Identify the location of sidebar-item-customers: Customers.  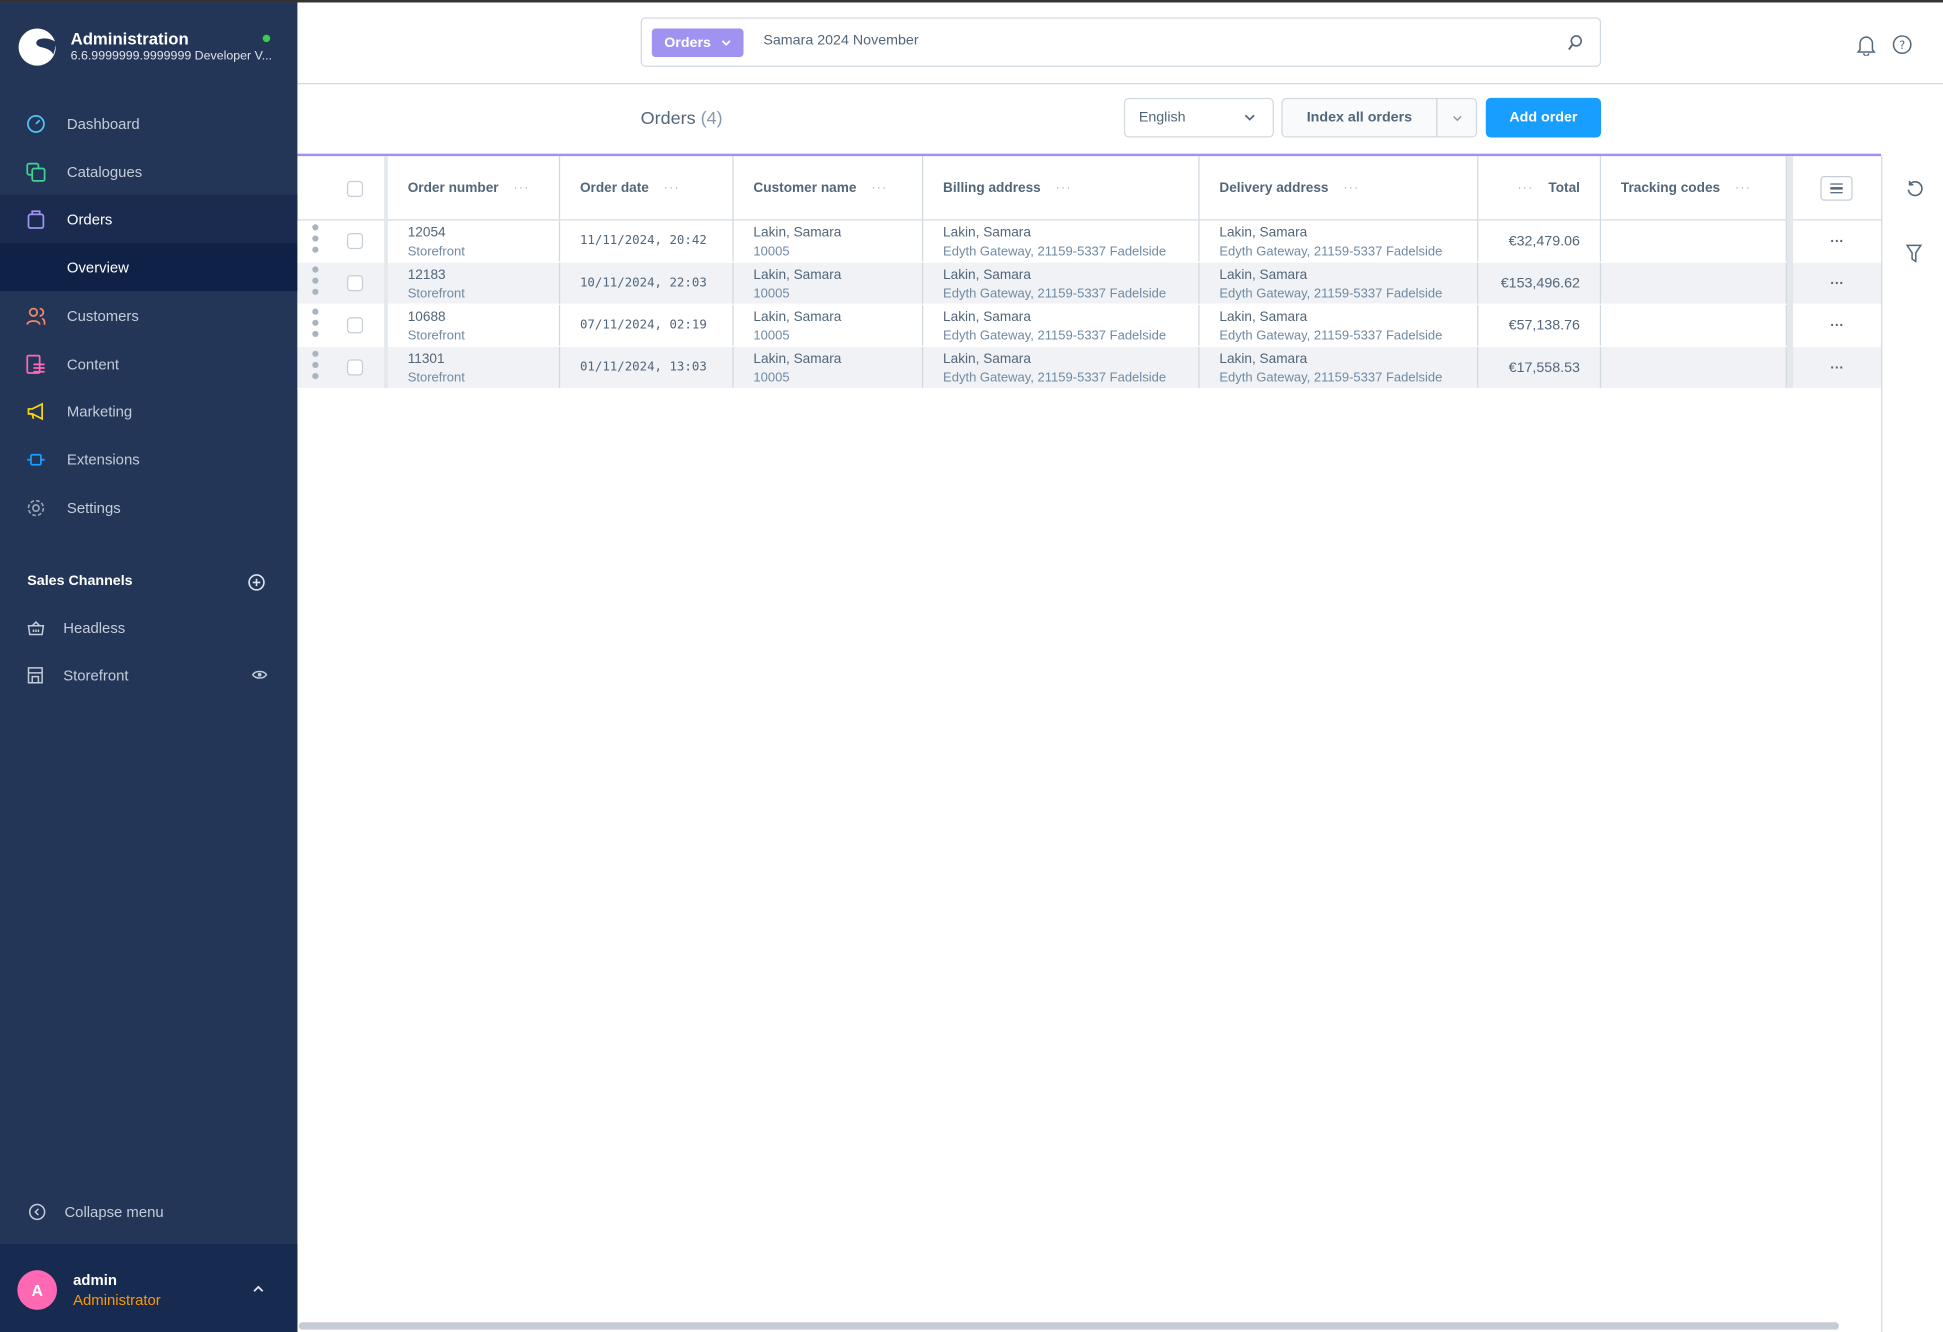
(148, 315).